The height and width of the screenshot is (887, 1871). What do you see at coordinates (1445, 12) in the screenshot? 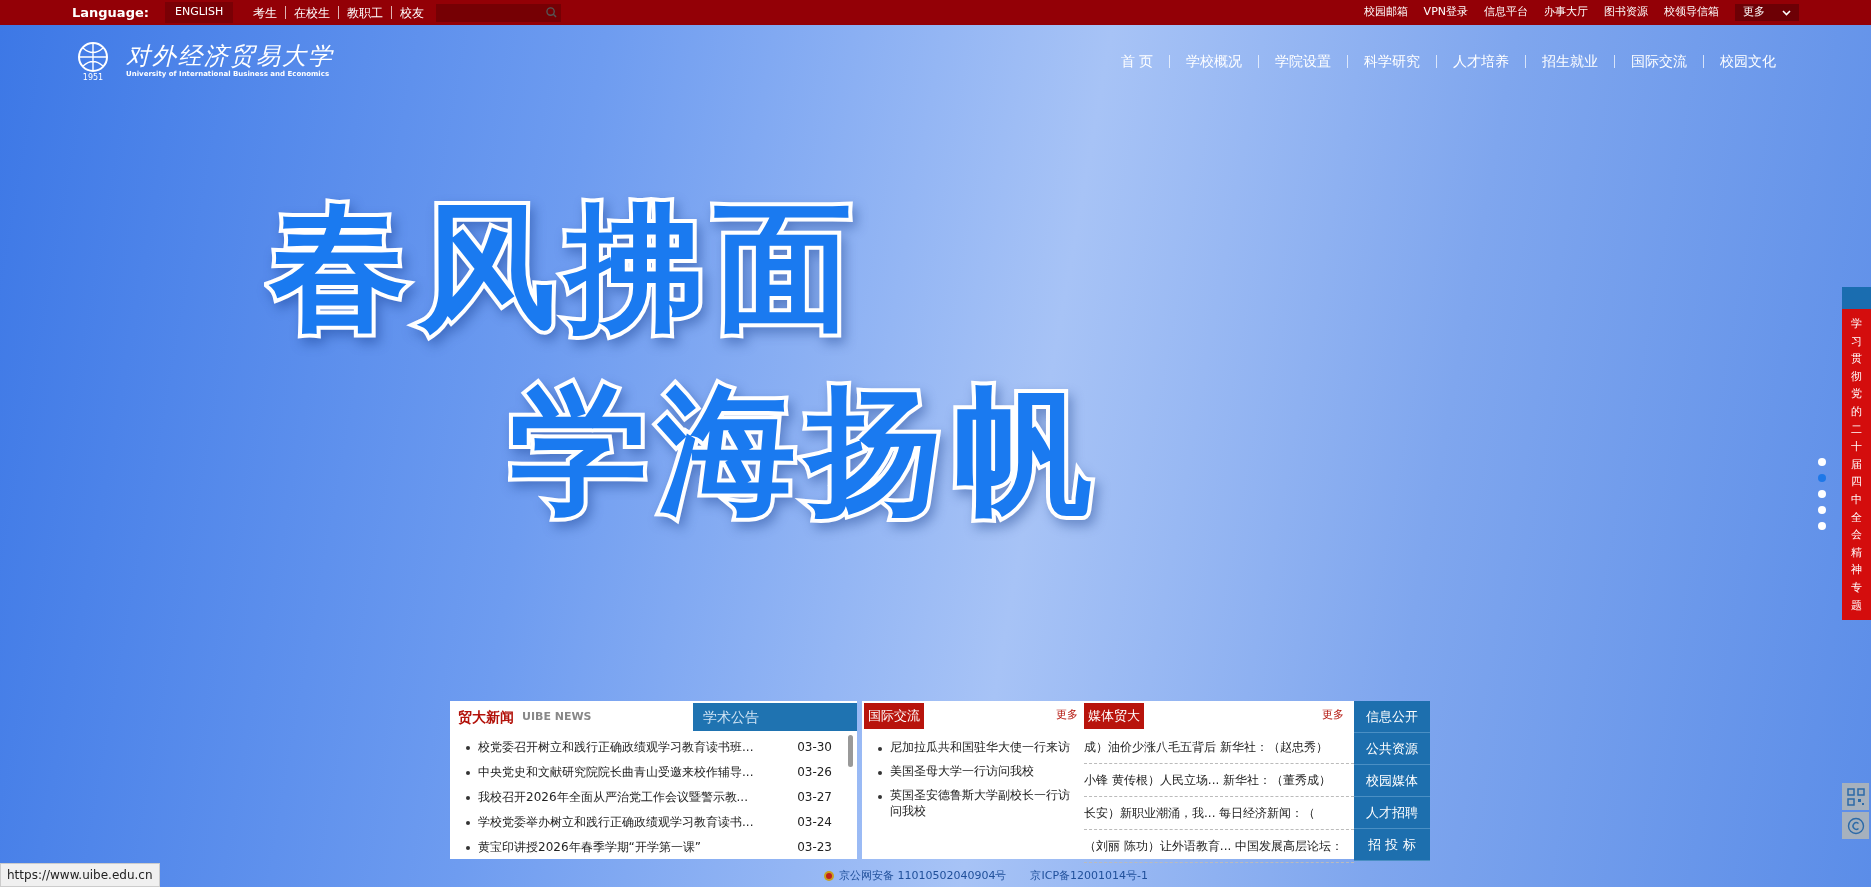
I see `quick-link: VPN登录` at bounding box center [1445, 12].